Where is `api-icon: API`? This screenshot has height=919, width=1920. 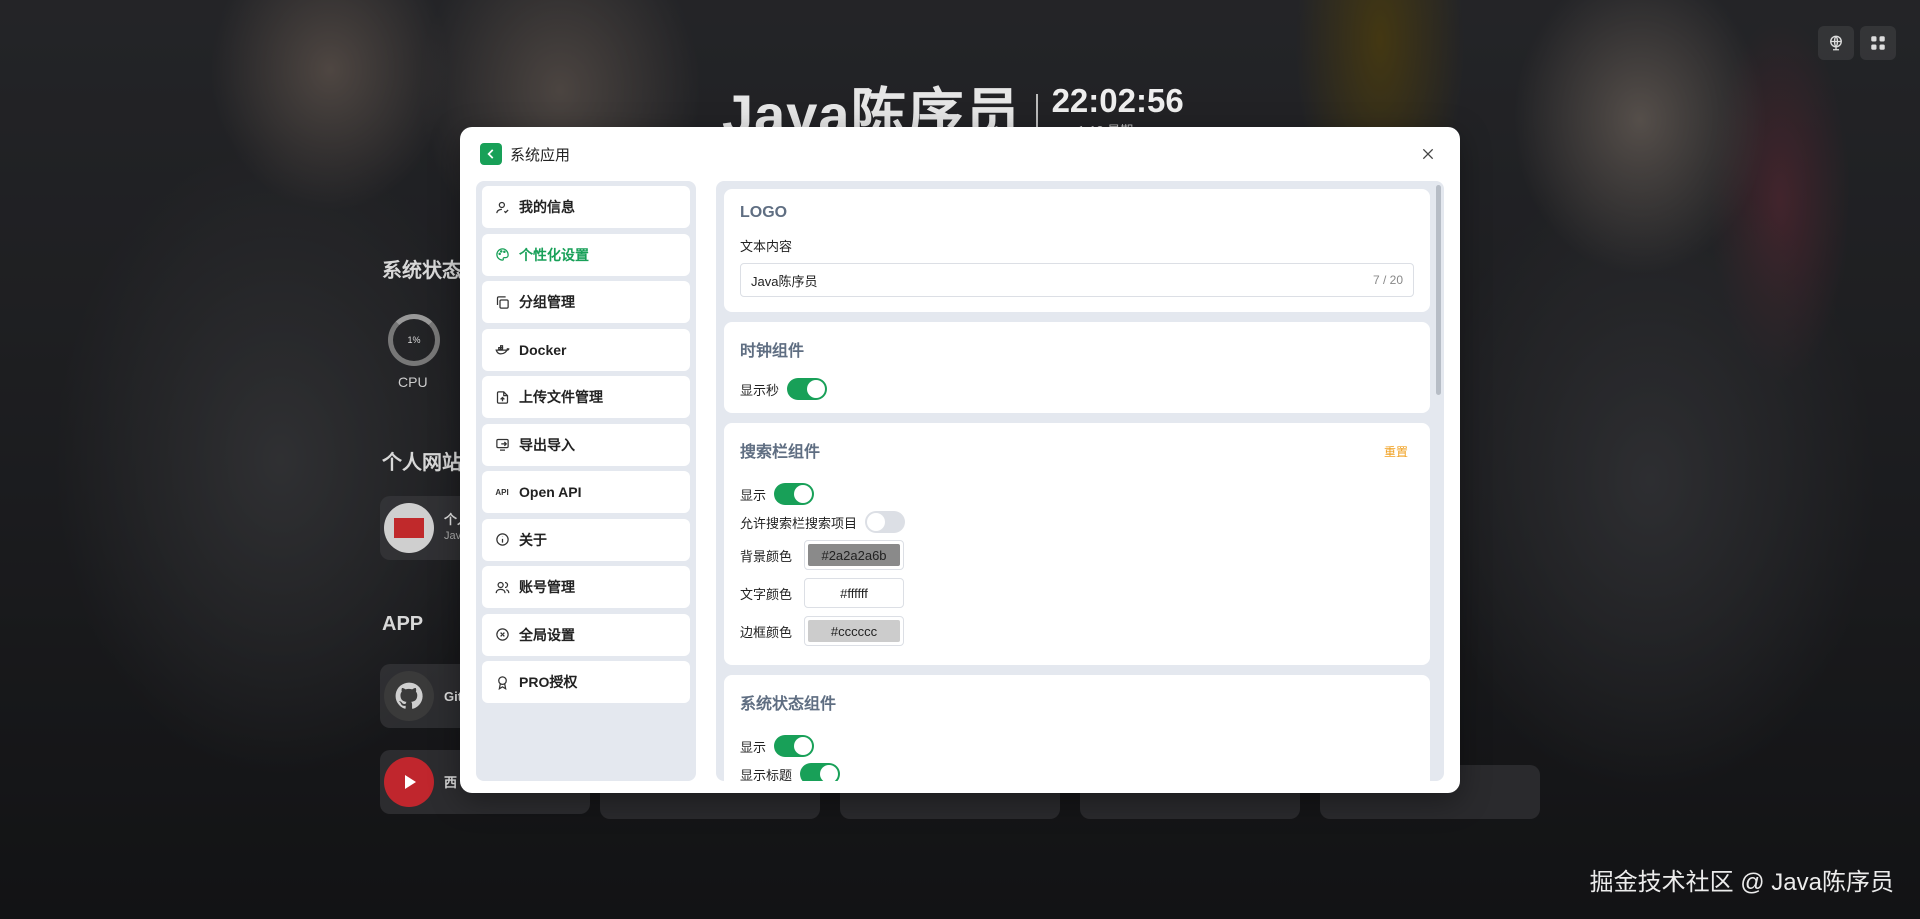
api-icon: API is located at coordinates (502, 492).